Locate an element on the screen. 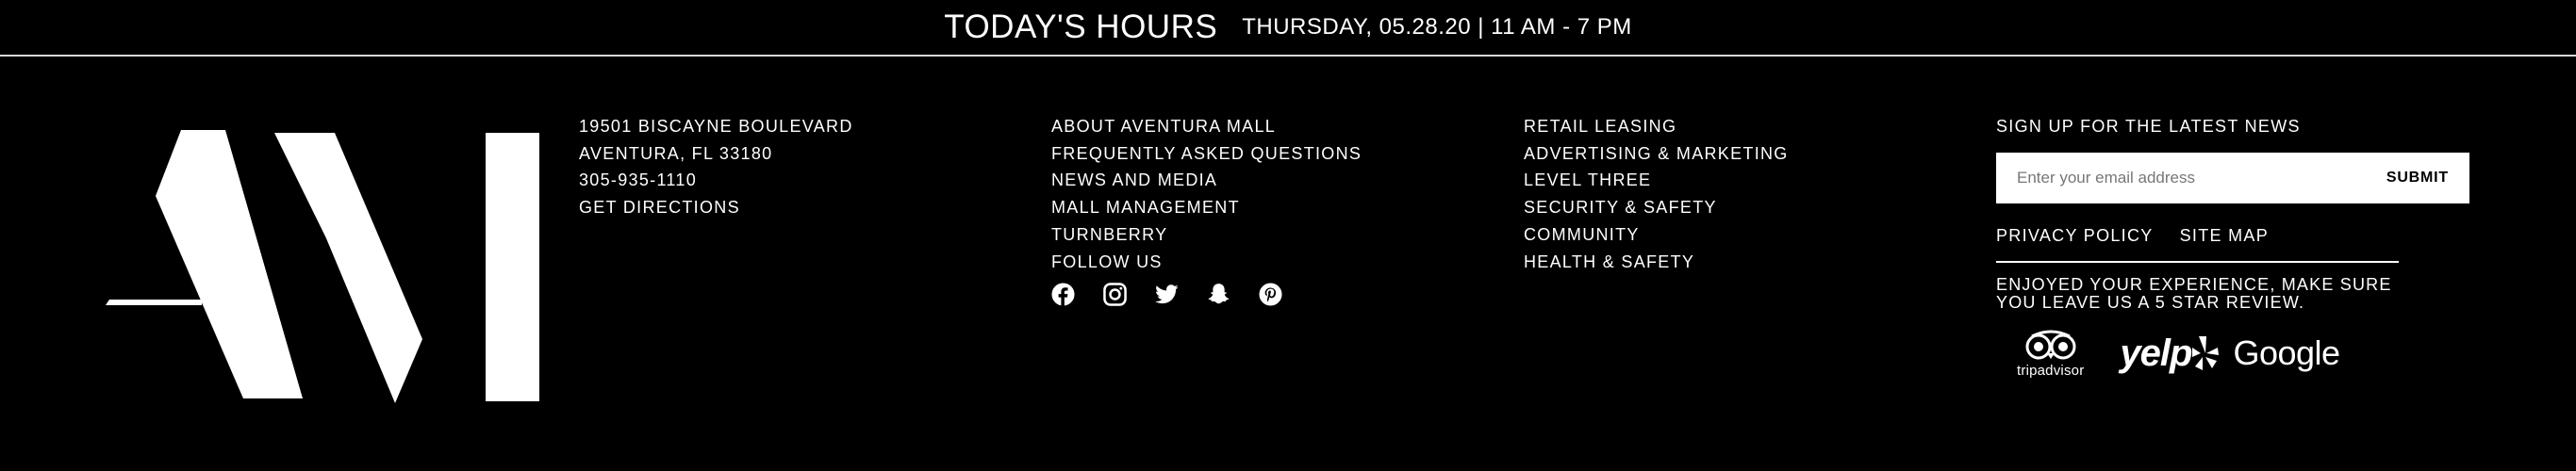 The image size is (2576, 471). signup-title: SIGN UP FOR THE LATEST NEWS is located at coordinates (2148, 126).